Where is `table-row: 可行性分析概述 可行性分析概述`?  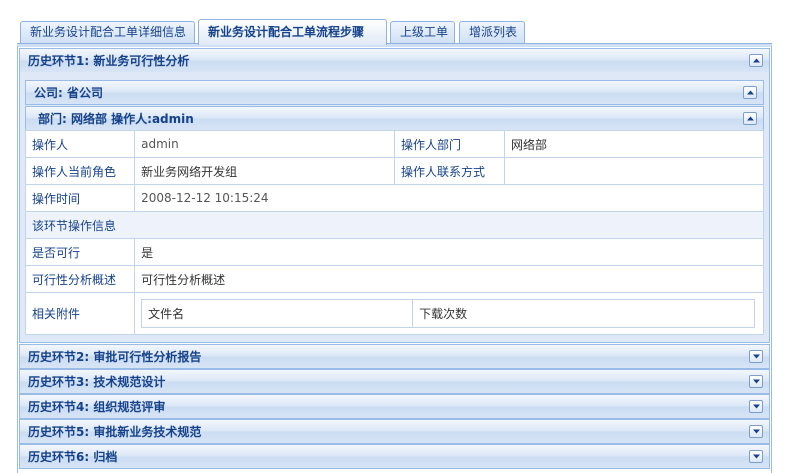 table-row: 可行性分析概述 可行性分析概述 is located at coordinates (394, 279).